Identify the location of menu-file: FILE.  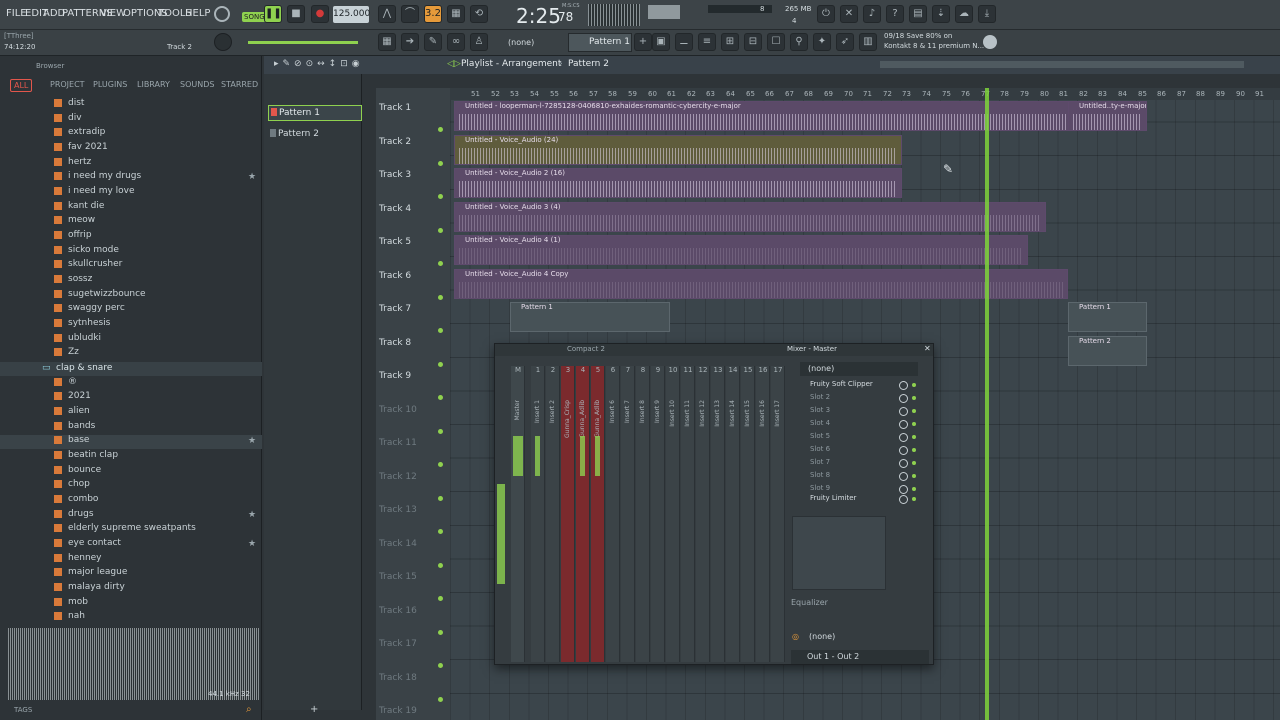
(16, 13).